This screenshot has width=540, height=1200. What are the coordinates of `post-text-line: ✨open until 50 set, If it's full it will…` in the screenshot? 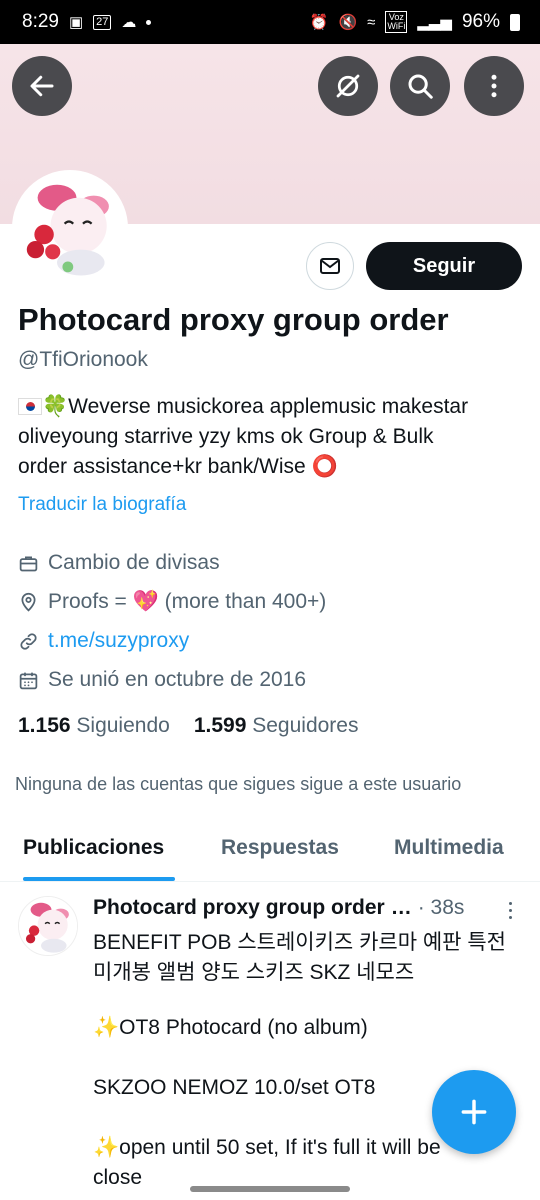 It's located at (267, 1147).